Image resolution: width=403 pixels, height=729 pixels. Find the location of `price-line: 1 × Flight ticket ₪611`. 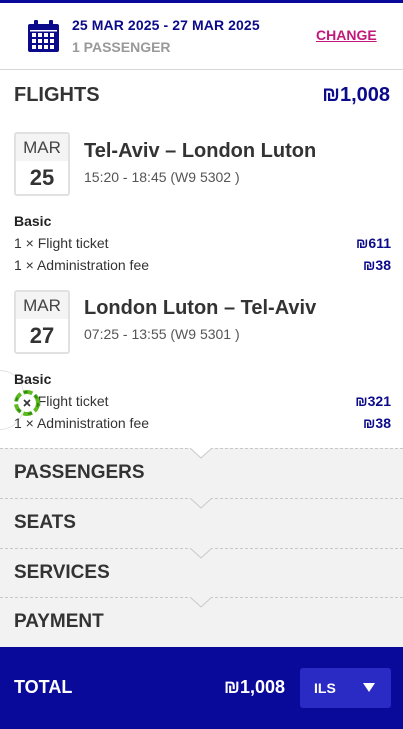

price-line: 1 × Flight ticket ₪611 is located at coordinates (202, 243).